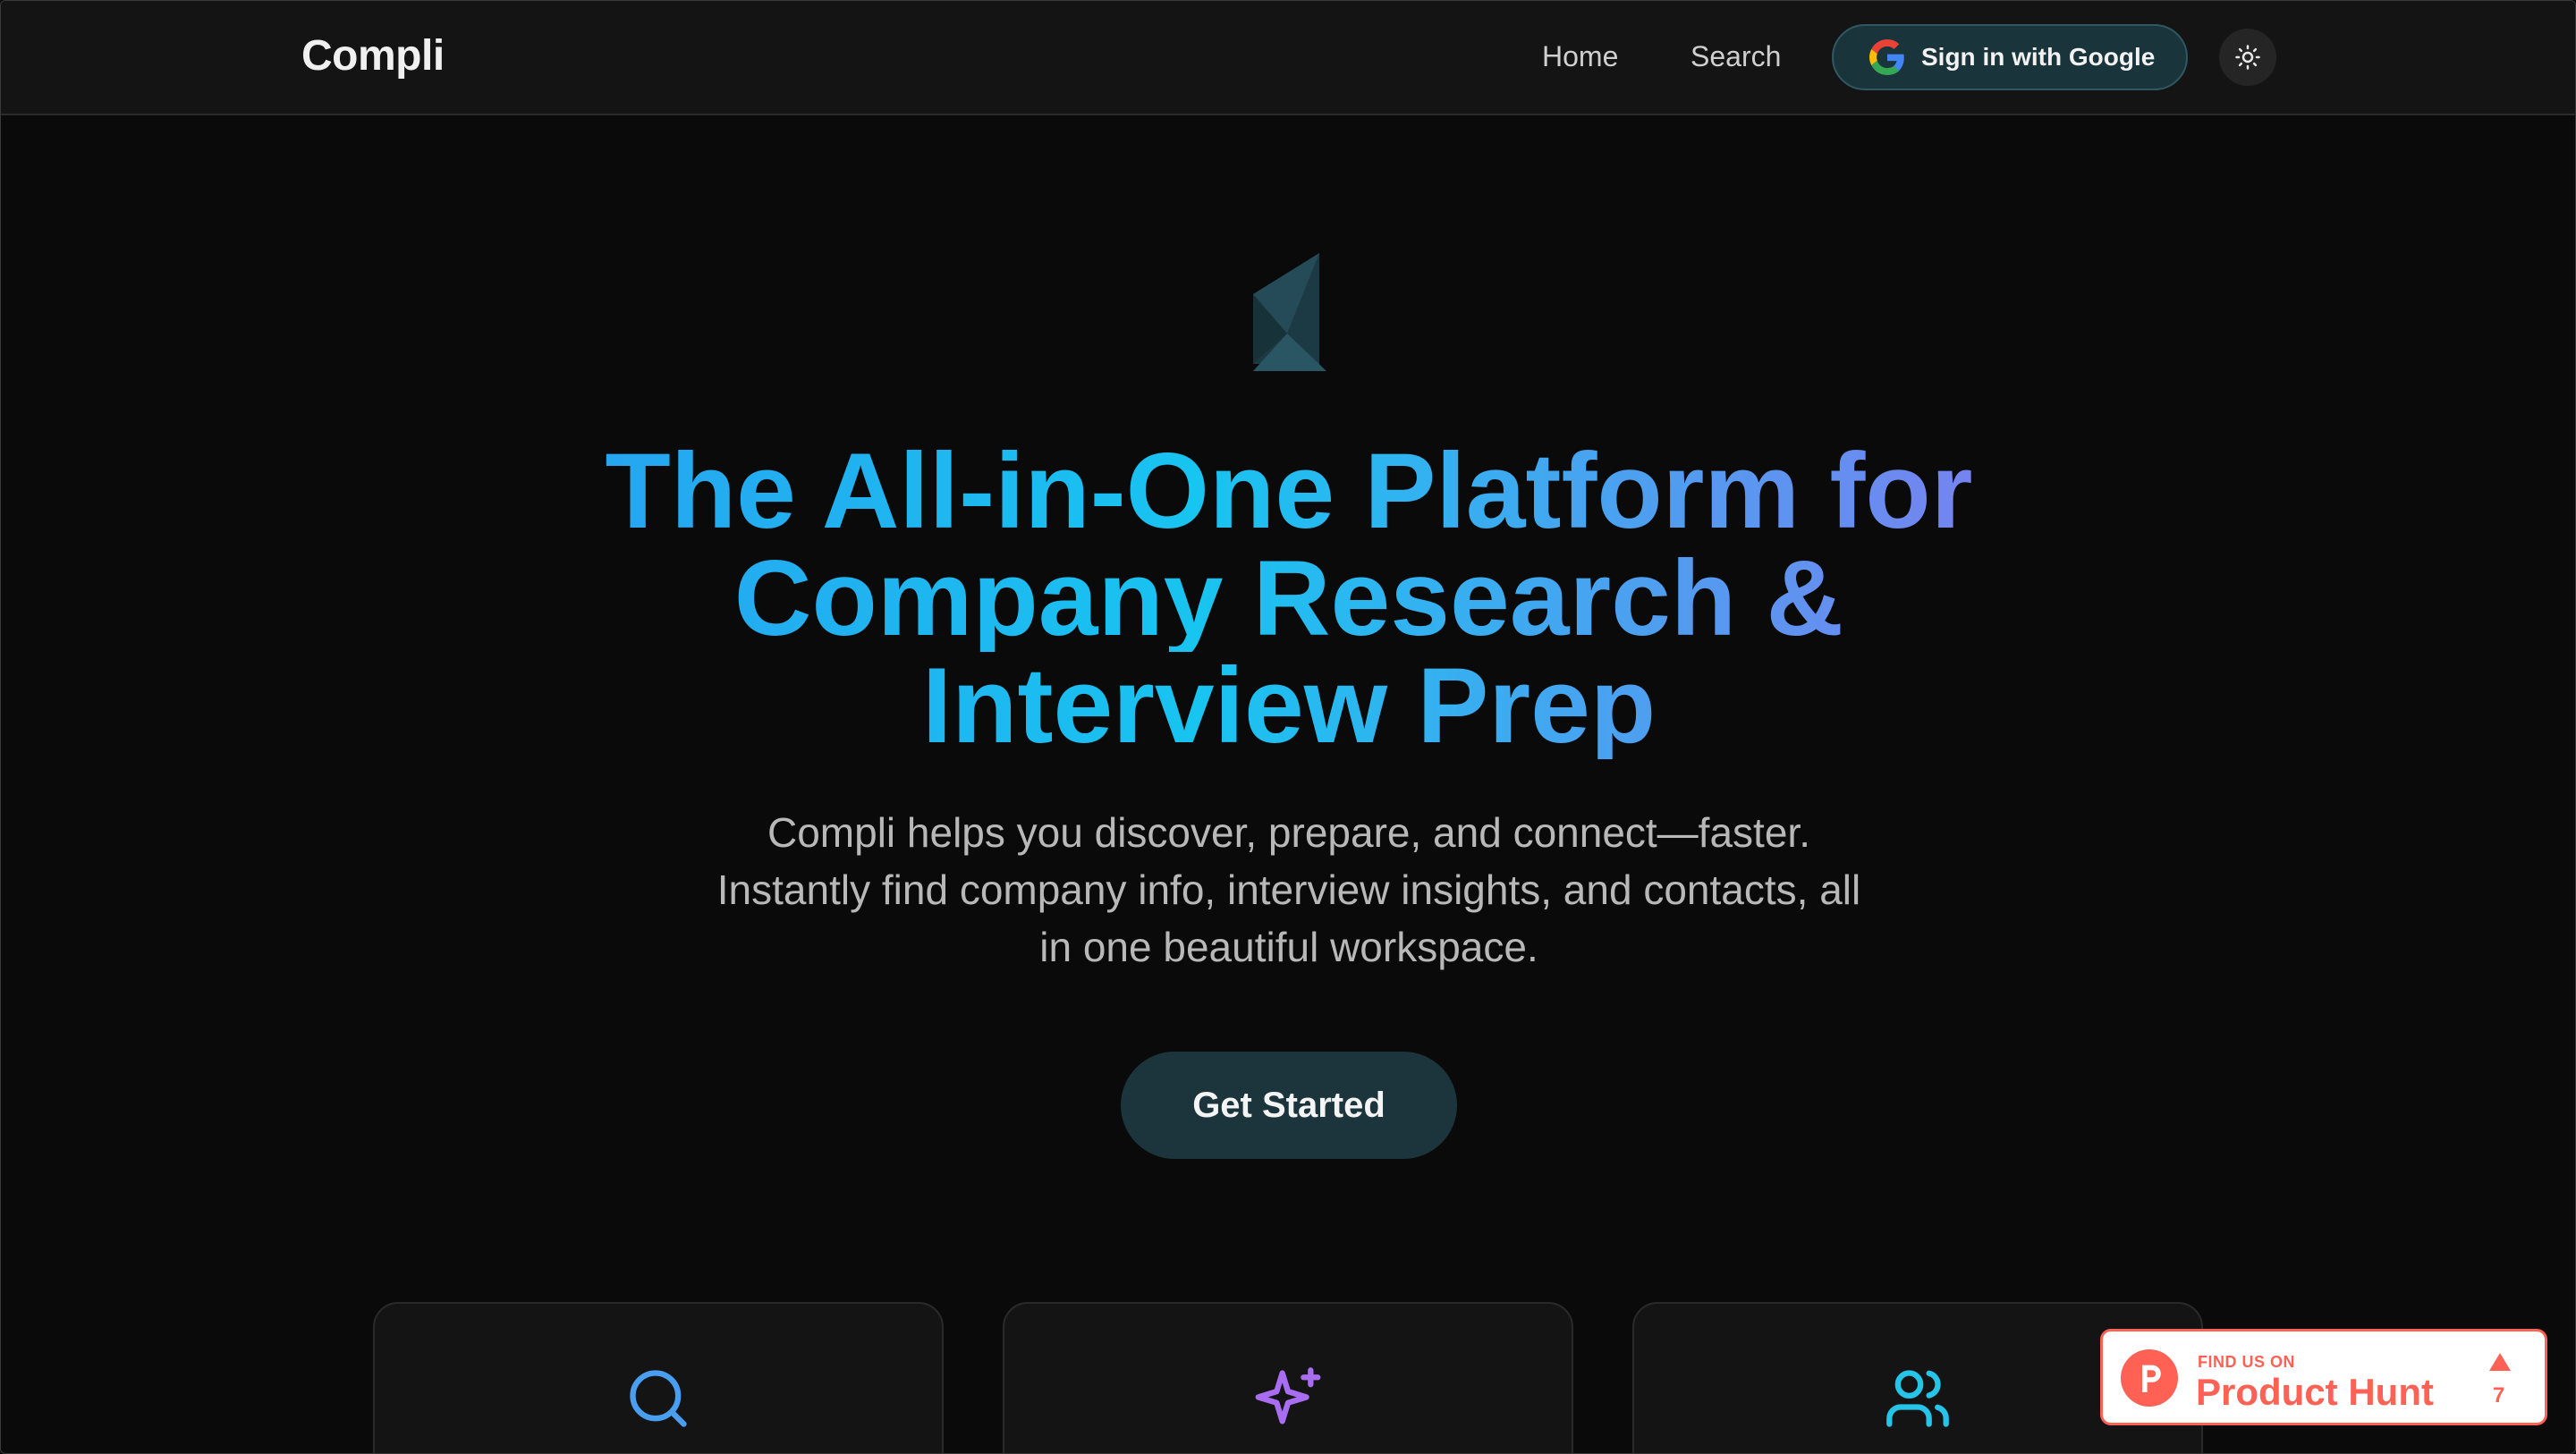 The height and width of the screenshot is (1454, 2576). I want to click on sign-in-google-button: Sign in with Google, so click(2010, 57).